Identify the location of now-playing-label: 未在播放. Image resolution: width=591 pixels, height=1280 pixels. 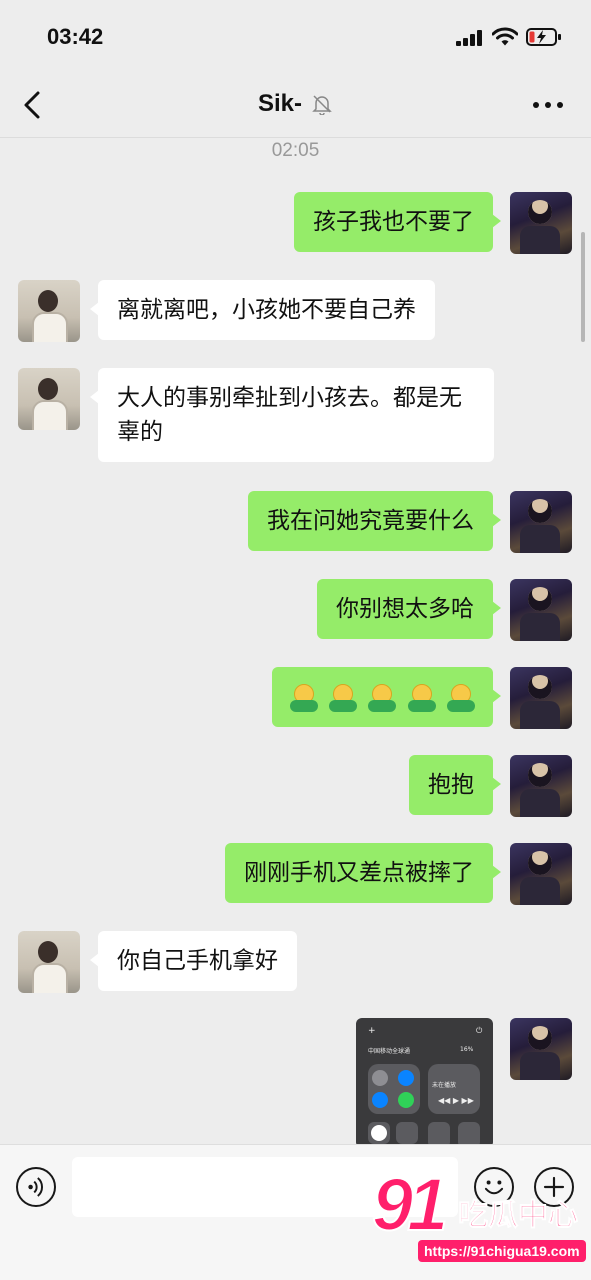
(444, 1085).